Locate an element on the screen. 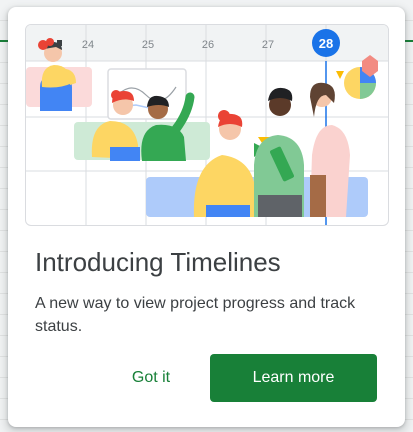 The height and width of the screenshot is (432, 413). timeline-date-25: 25 is located at coordinates (148, 45).